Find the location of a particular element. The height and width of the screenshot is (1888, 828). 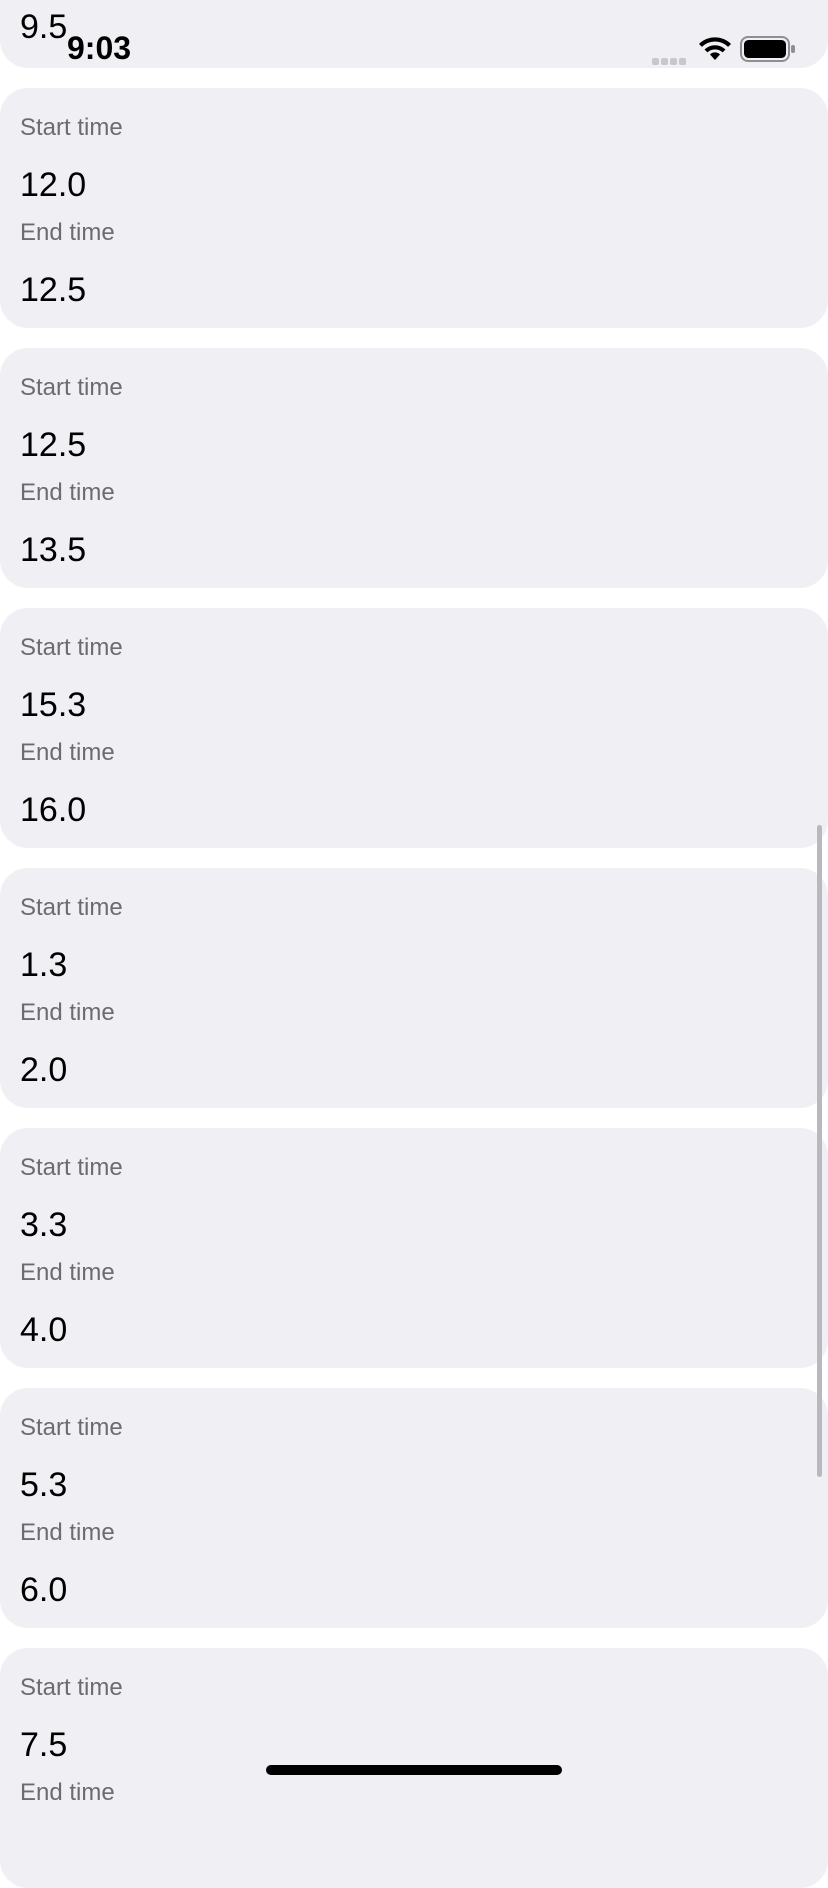

status-bar: 9:03 is located at coordinates (414, 33).